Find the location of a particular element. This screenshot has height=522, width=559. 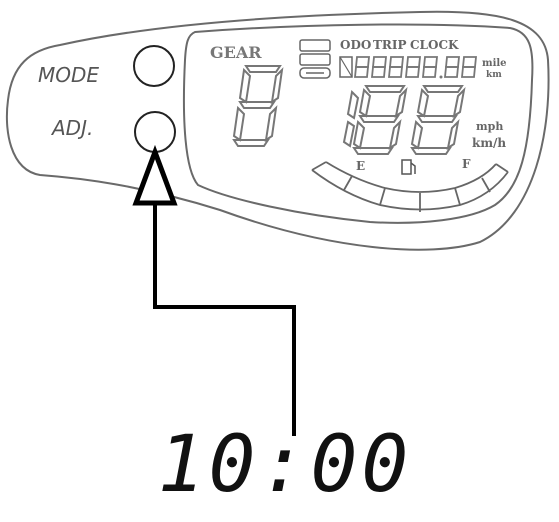

odometer-digits is located at coordinates (415, 67).